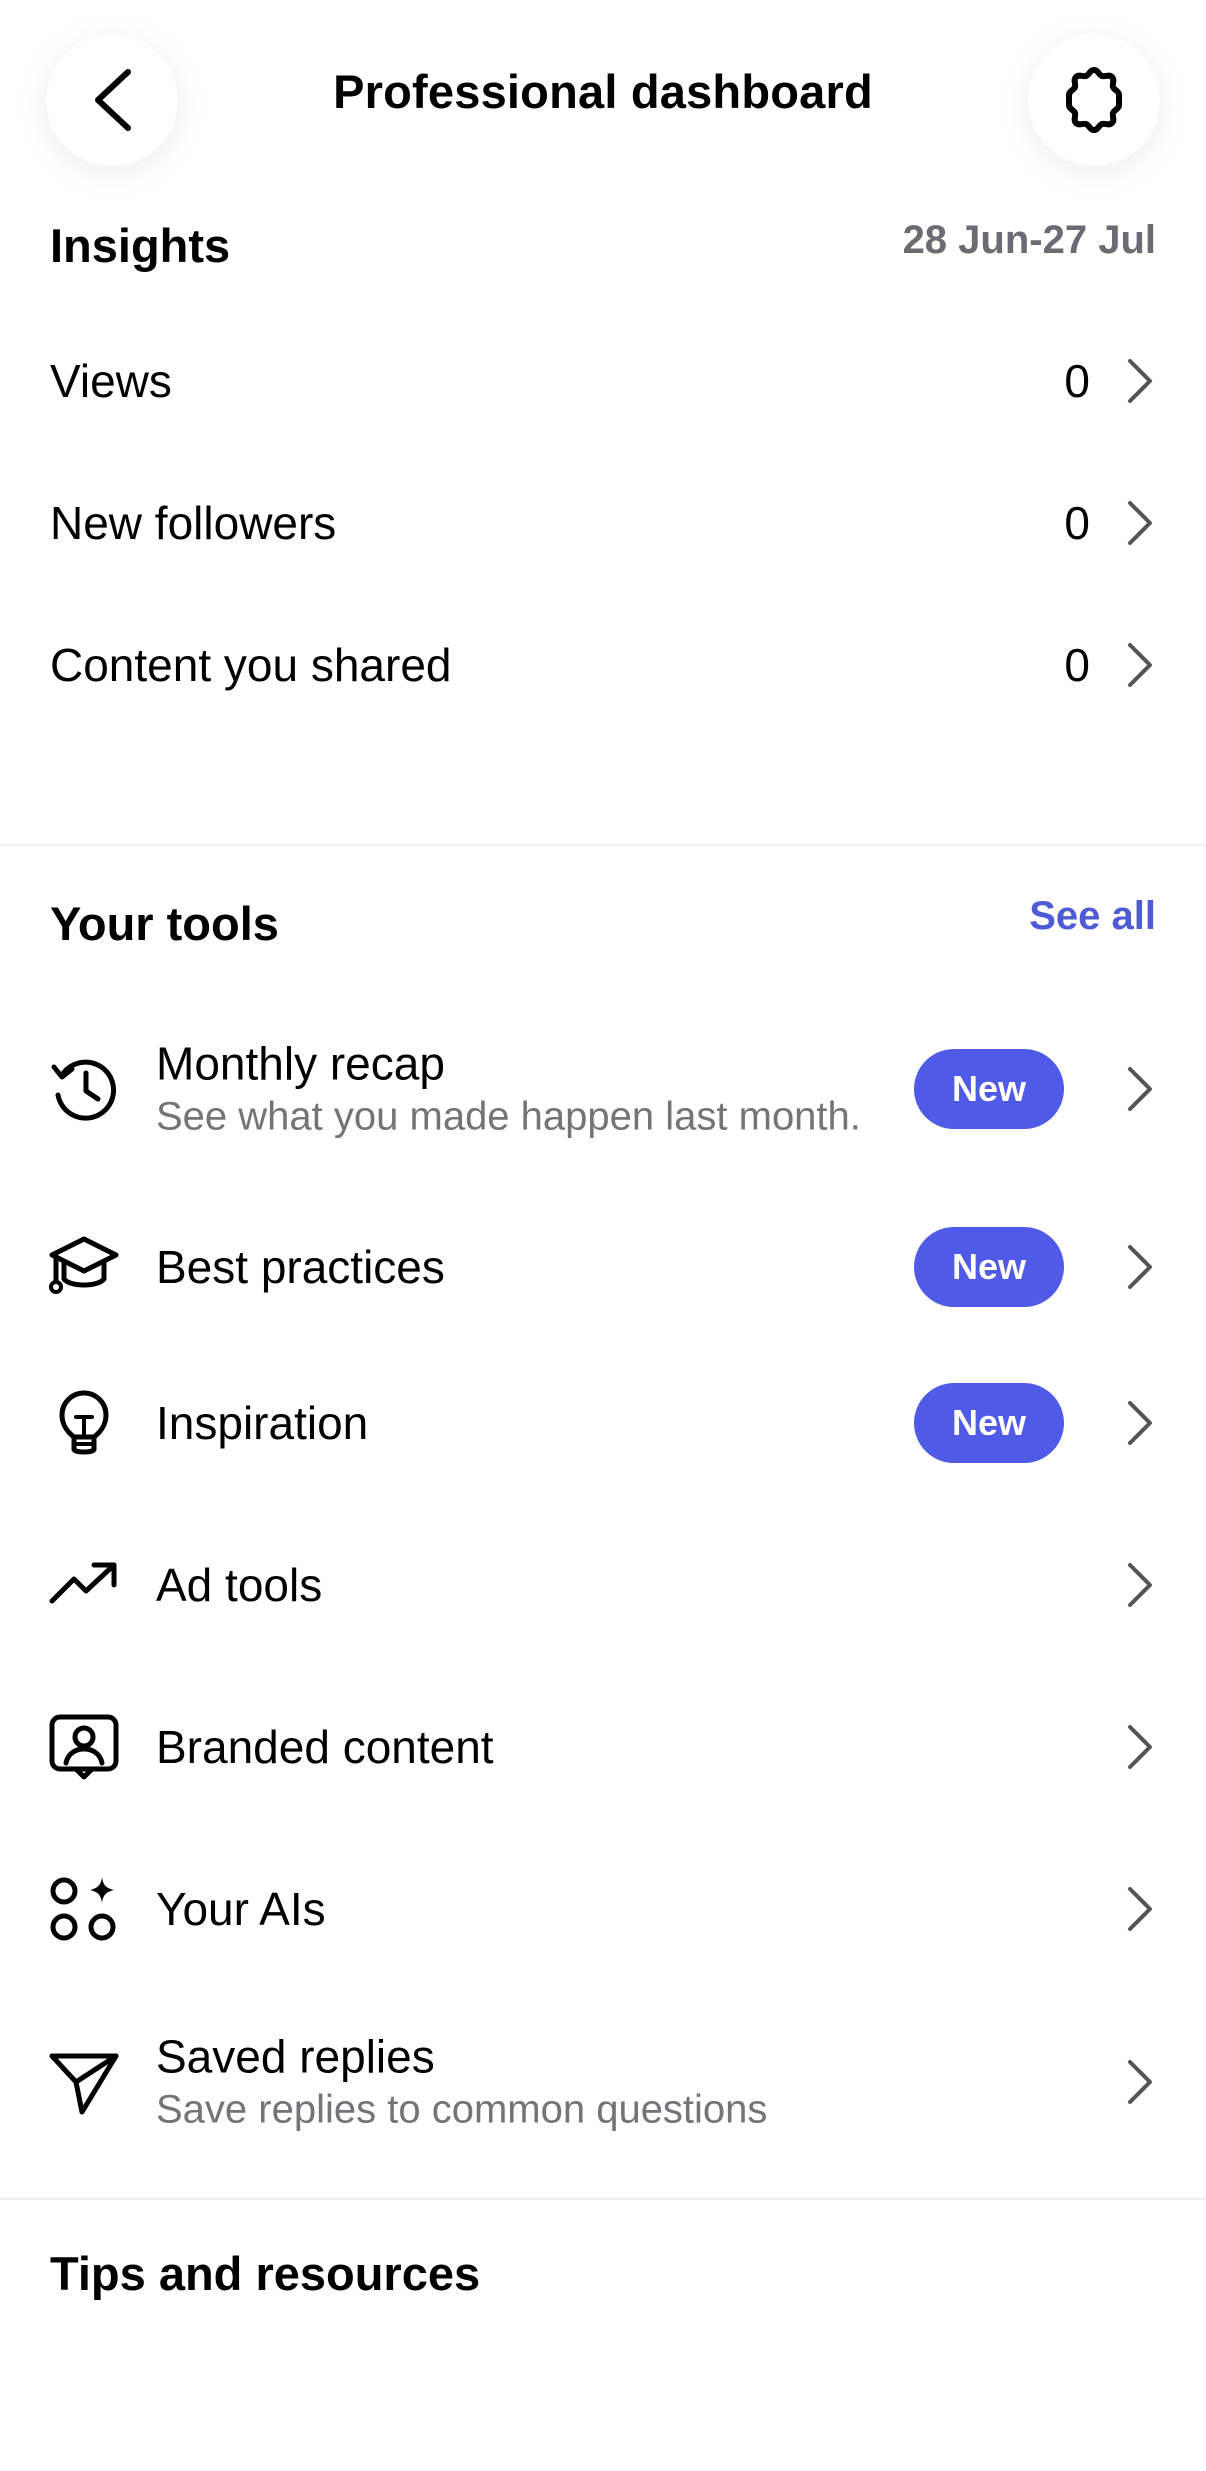 This screenshot has width=1206, height=2471. Describe the element at coordinates (1092, 916) in the screenshot. I see `see-all-link: See all` at that location.